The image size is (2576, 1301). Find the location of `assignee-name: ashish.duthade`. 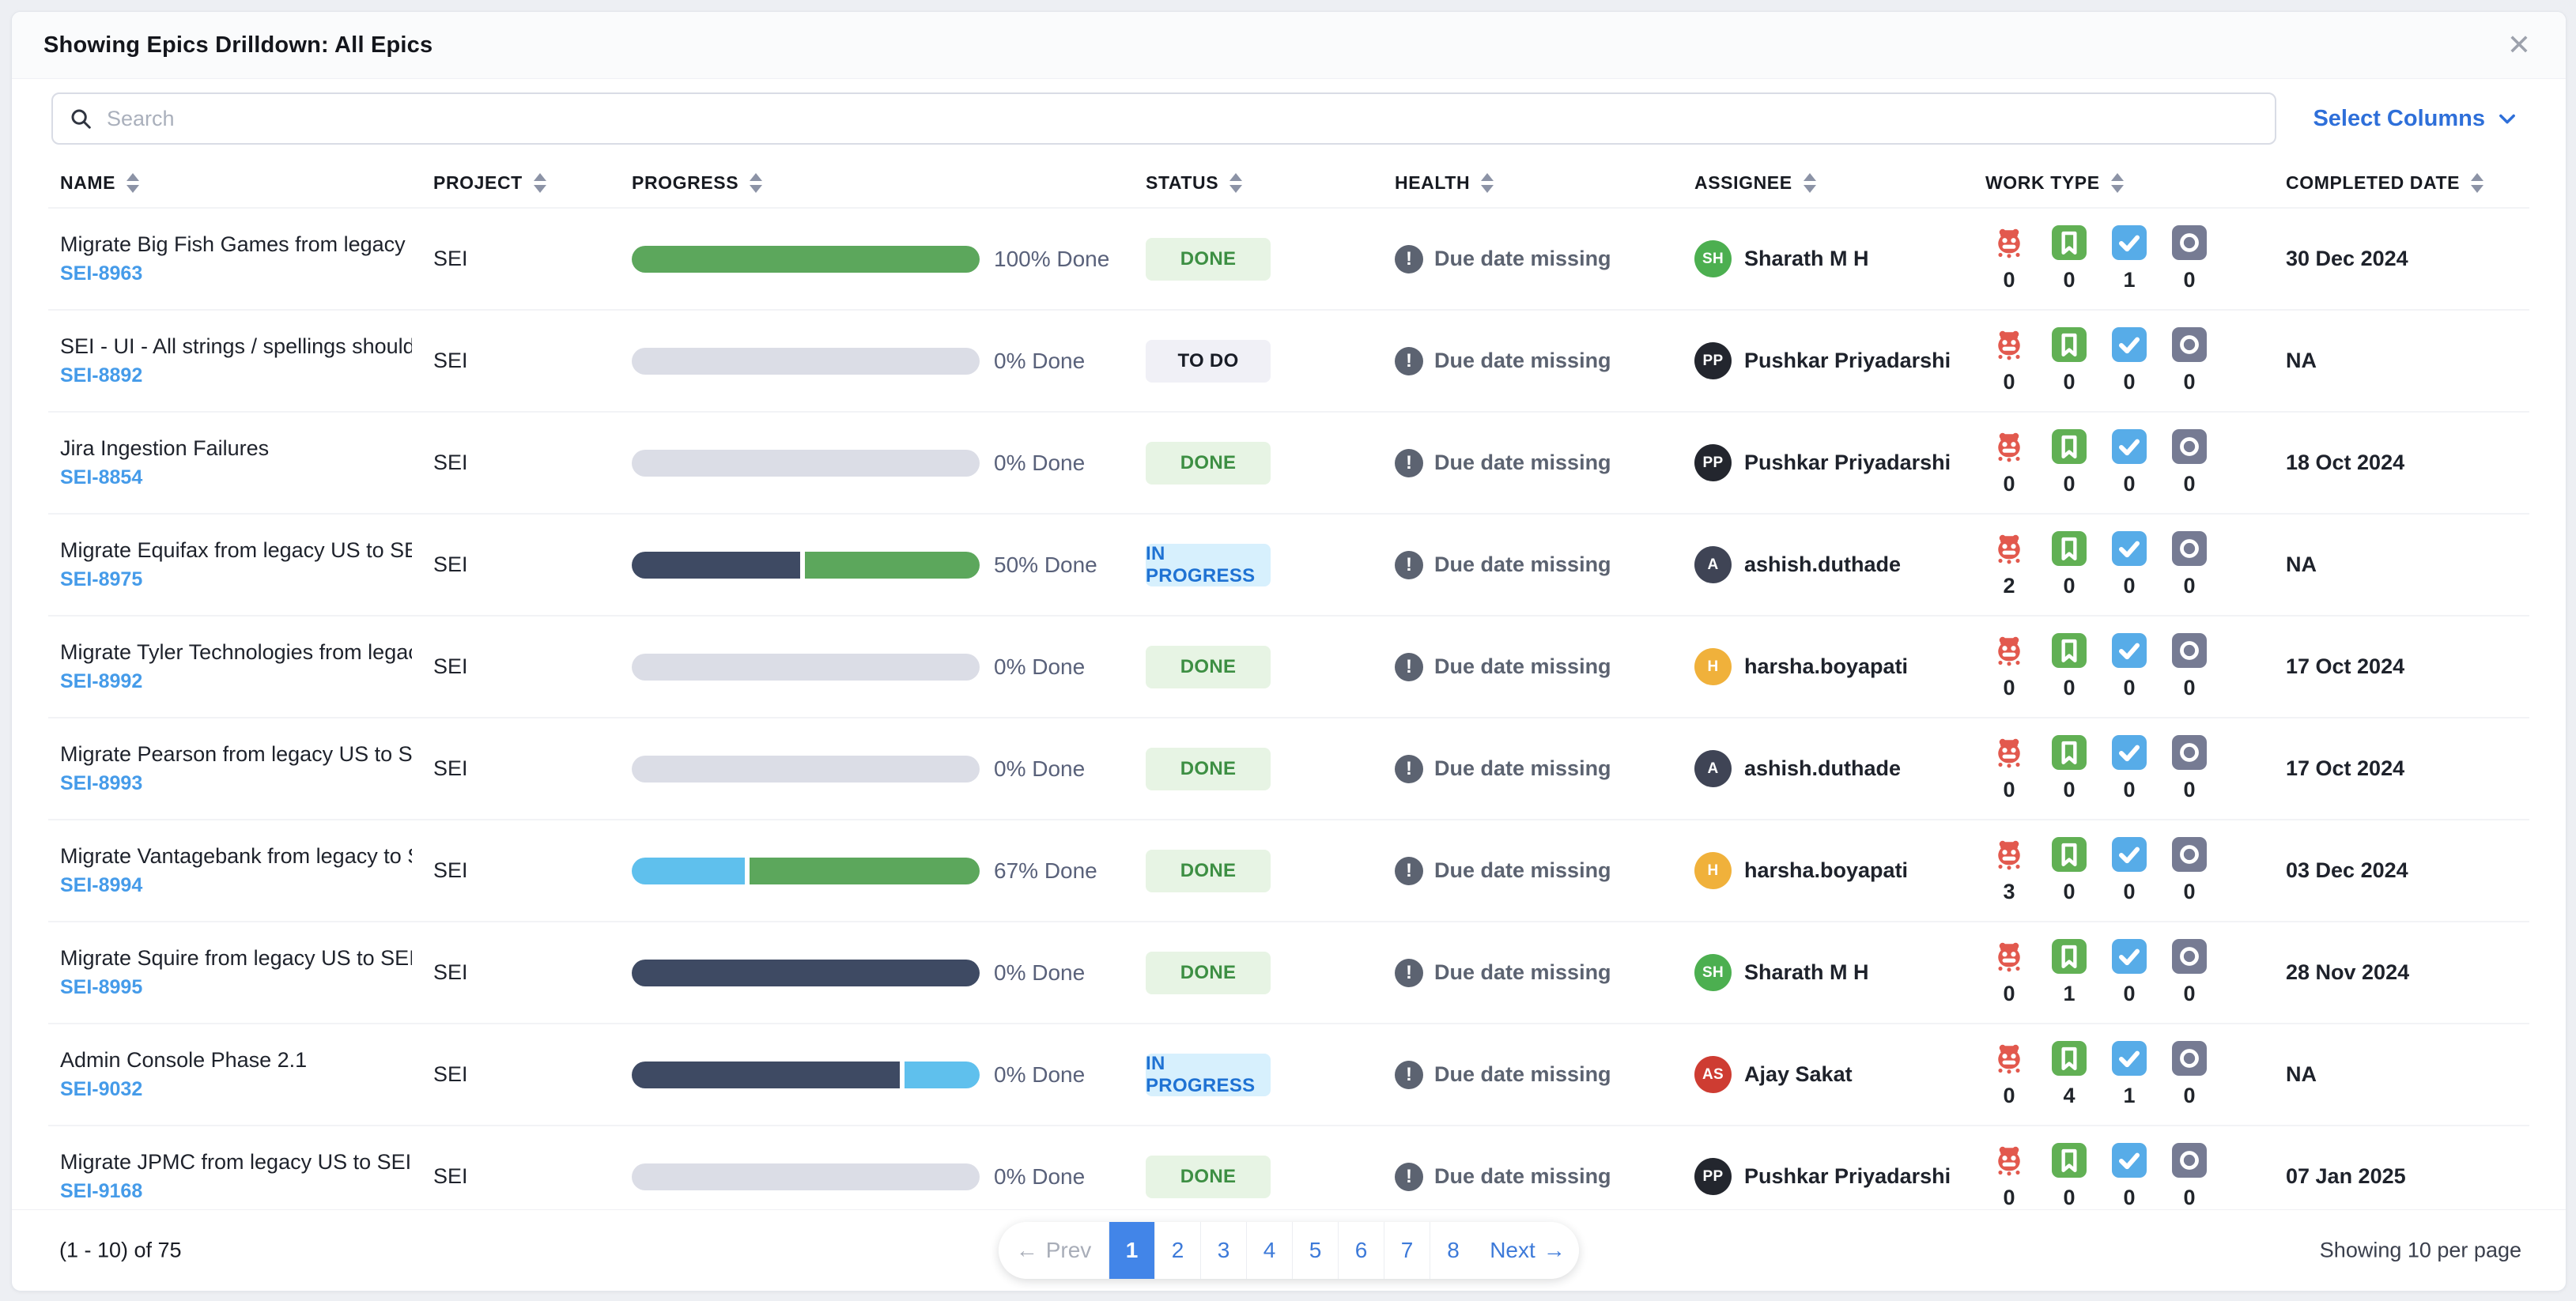

assignee-name: ashish.duthade is located at coordinates (1823, 564).